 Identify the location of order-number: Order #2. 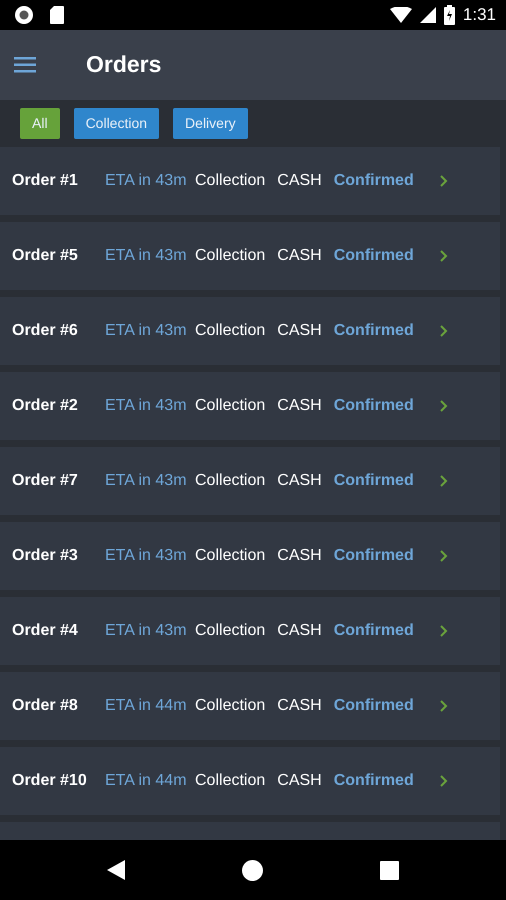
(45, 406).